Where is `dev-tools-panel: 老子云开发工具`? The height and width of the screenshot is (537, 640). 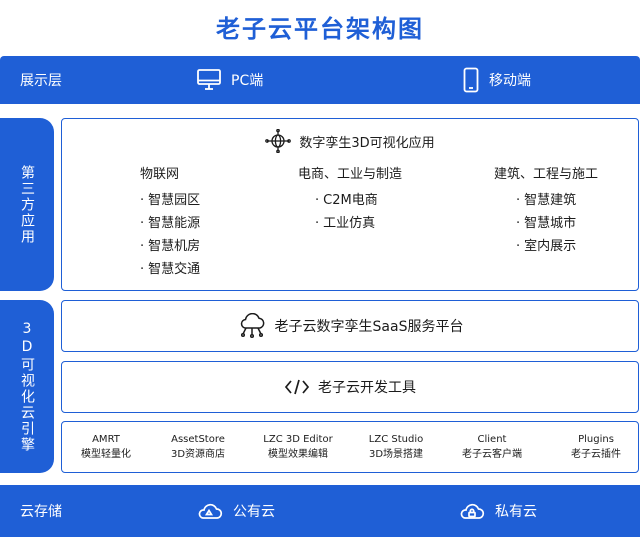 dev-tools-panel: 老子云开发工具 is located at coordinates (350, 387).